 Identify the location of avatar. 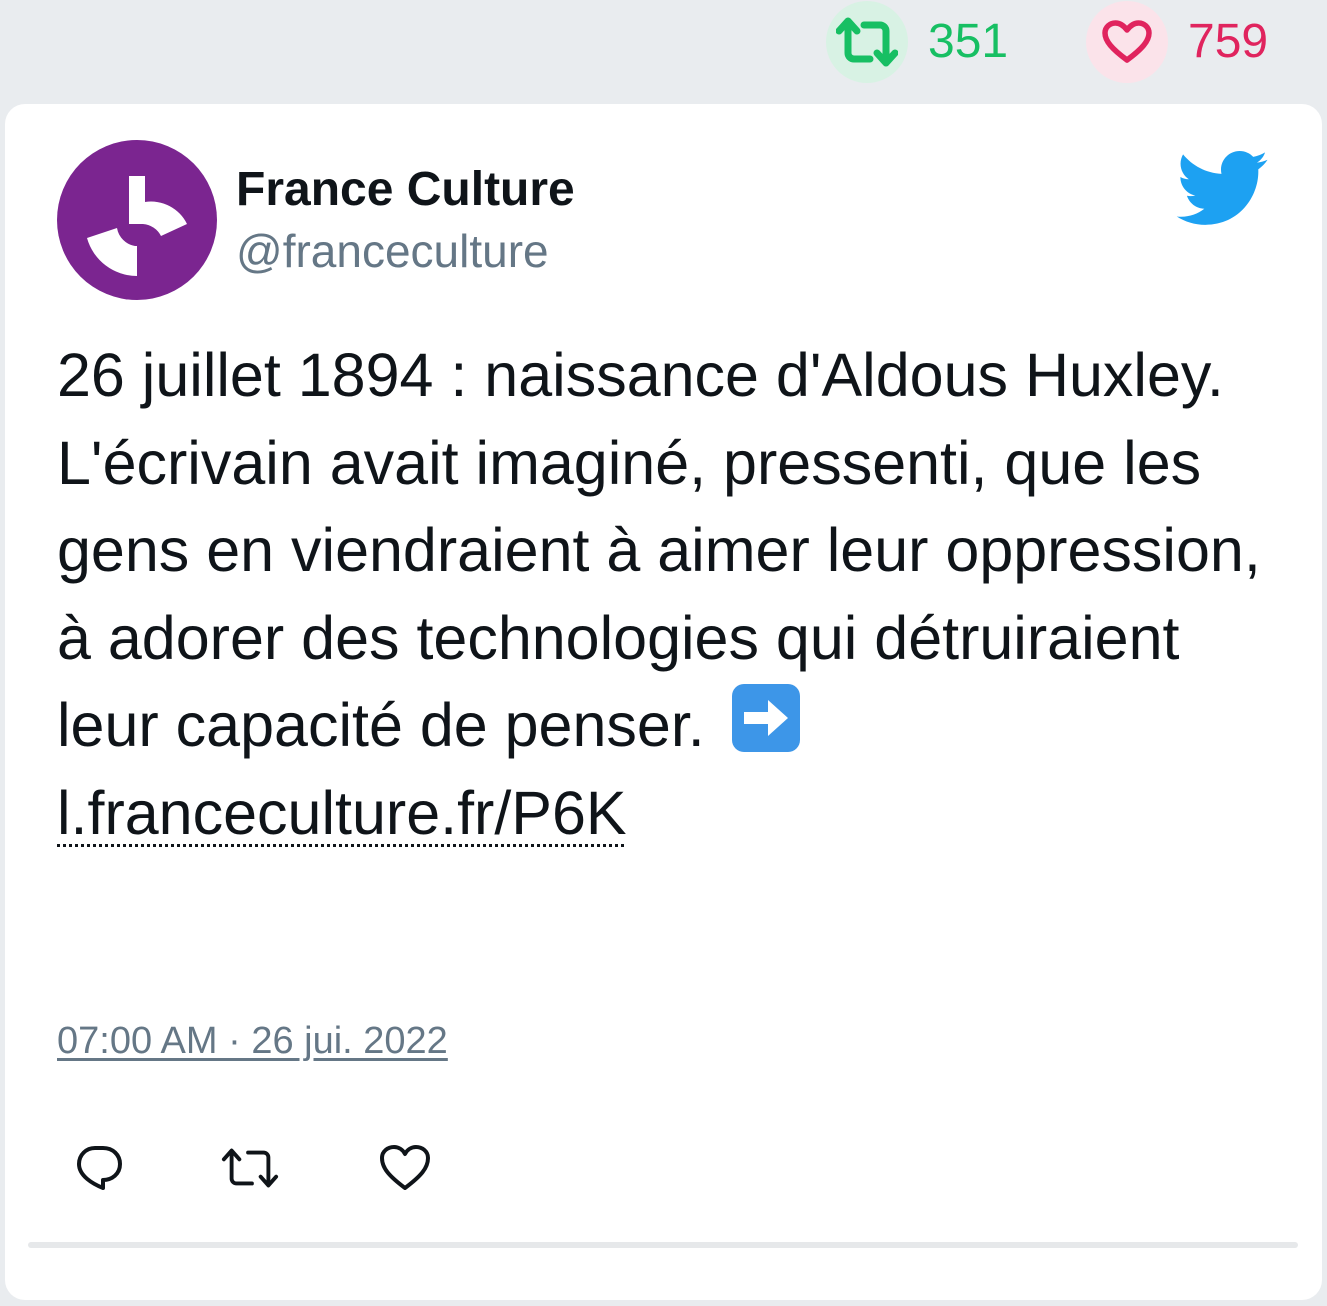
(137, 220).